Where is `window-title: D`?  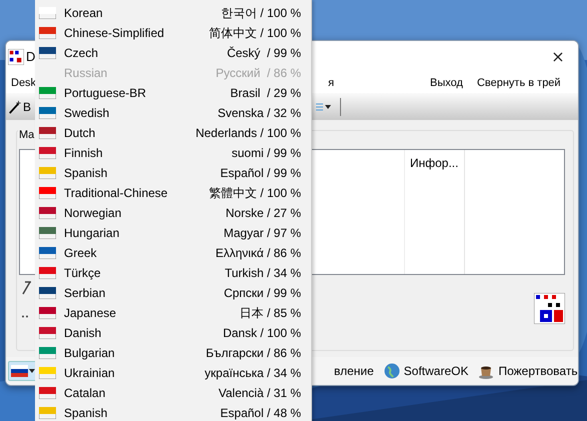
window-title: D is located at coordinates (31, 56).